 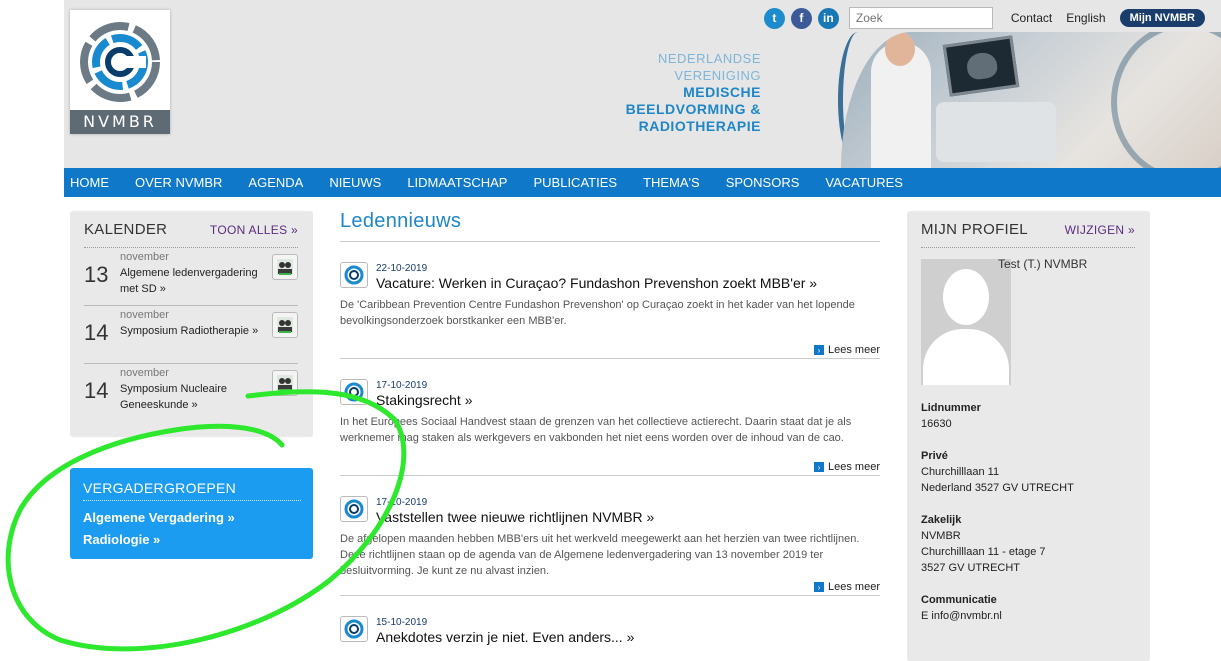 I want to click on contact-link: Contact, so click(x=1031, y=18).